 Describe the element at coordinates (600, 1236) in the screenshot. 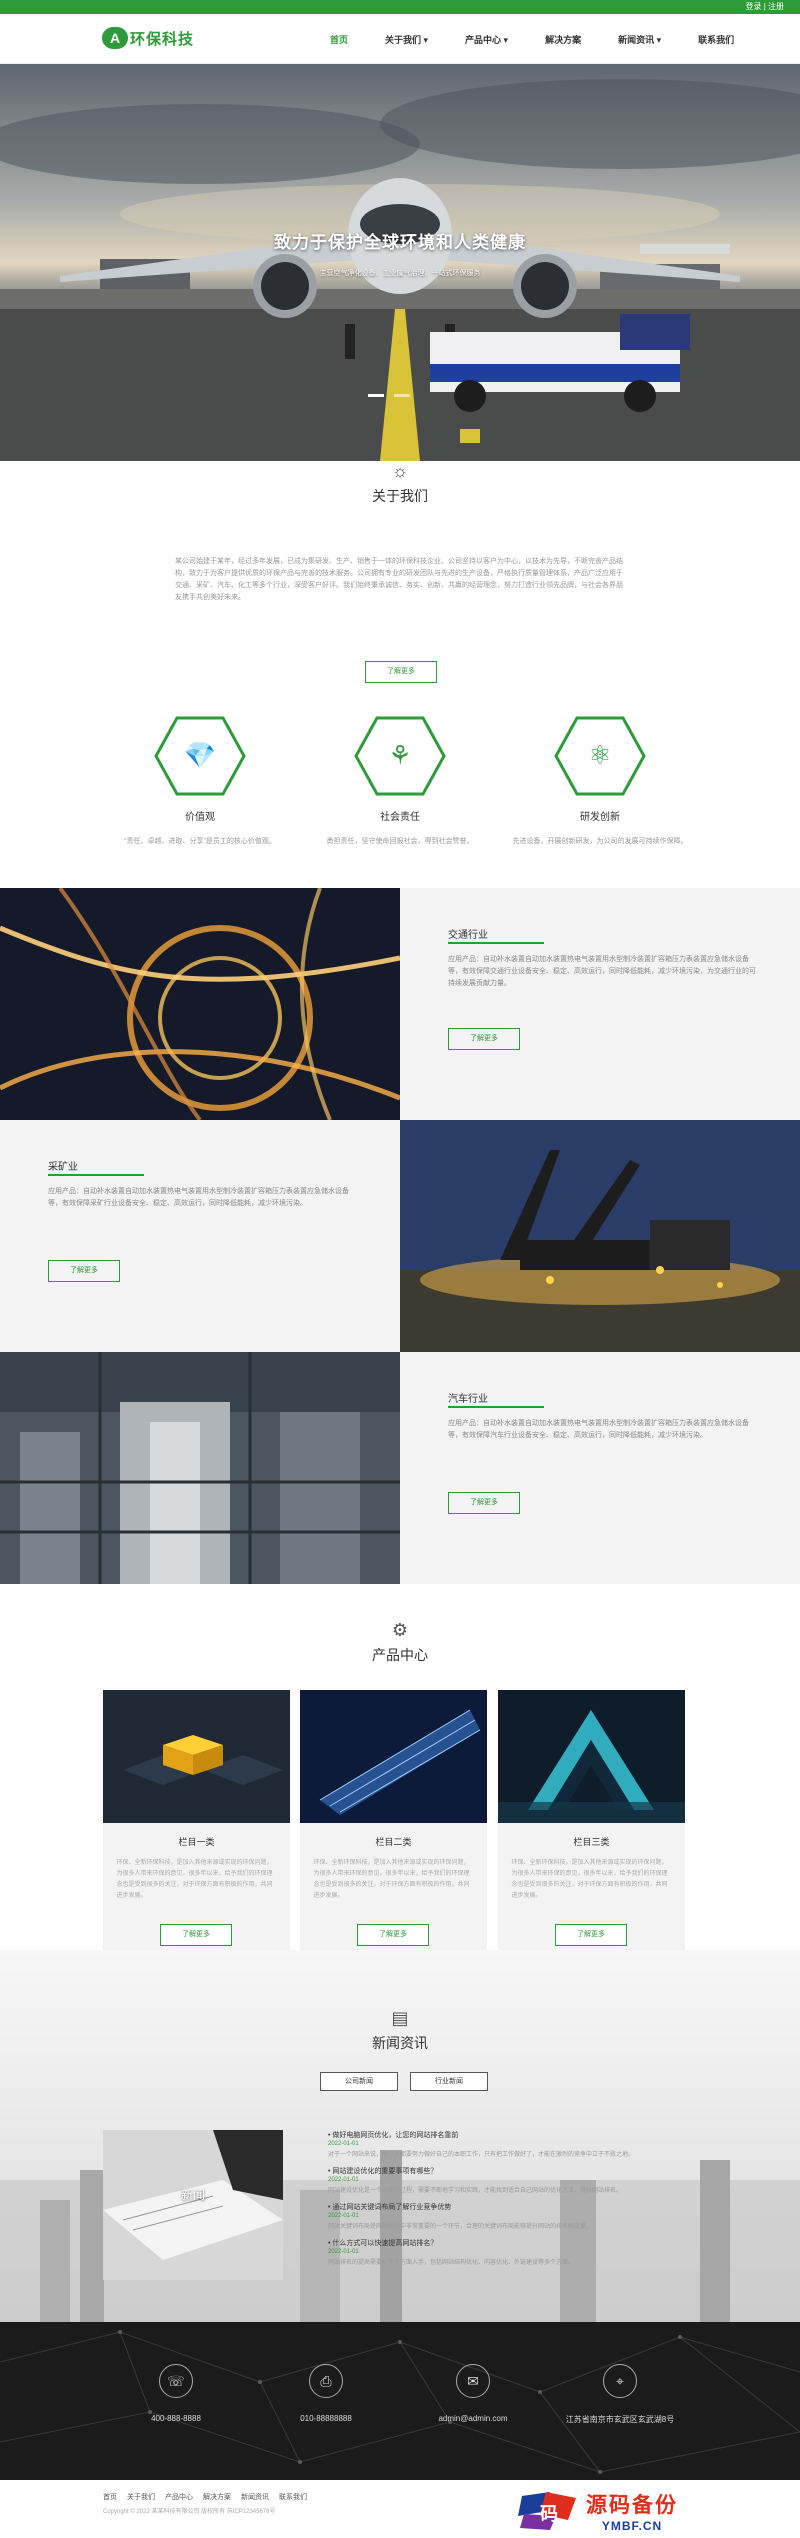

I see `mining-excavator-image` at that location.